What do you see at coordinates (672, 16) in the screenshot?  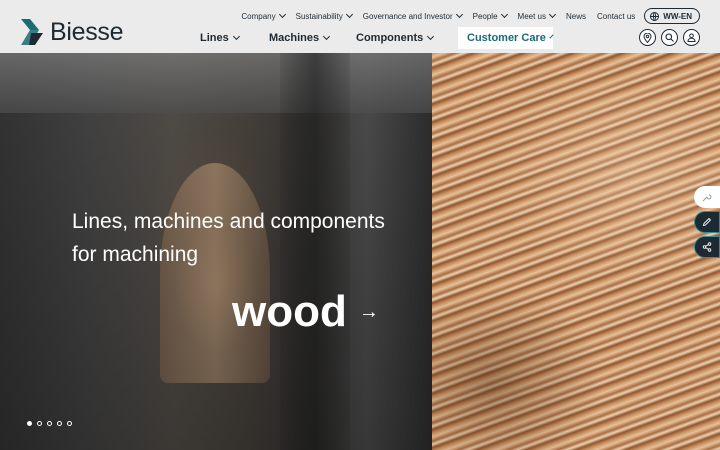 I see `language-selector: WW-EN` at bounding box center [672, 16].